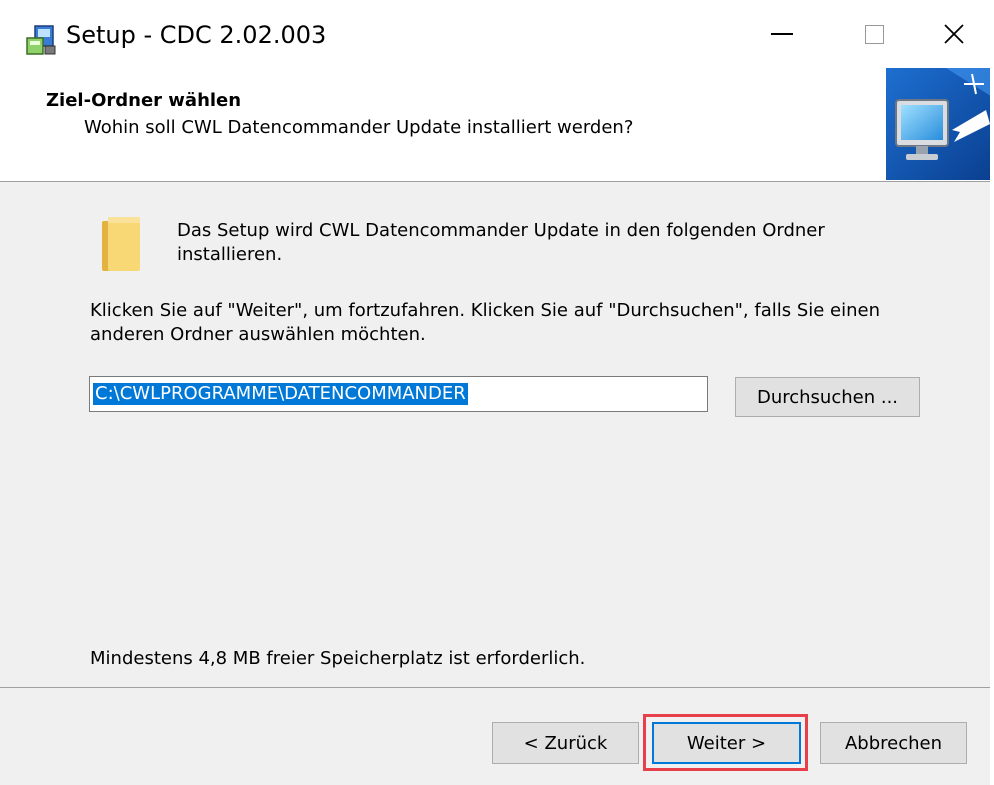  What do you see at coordinates (41, 40) in the screenshot?
I see `installer-icon` at bounding box center [41, 40].